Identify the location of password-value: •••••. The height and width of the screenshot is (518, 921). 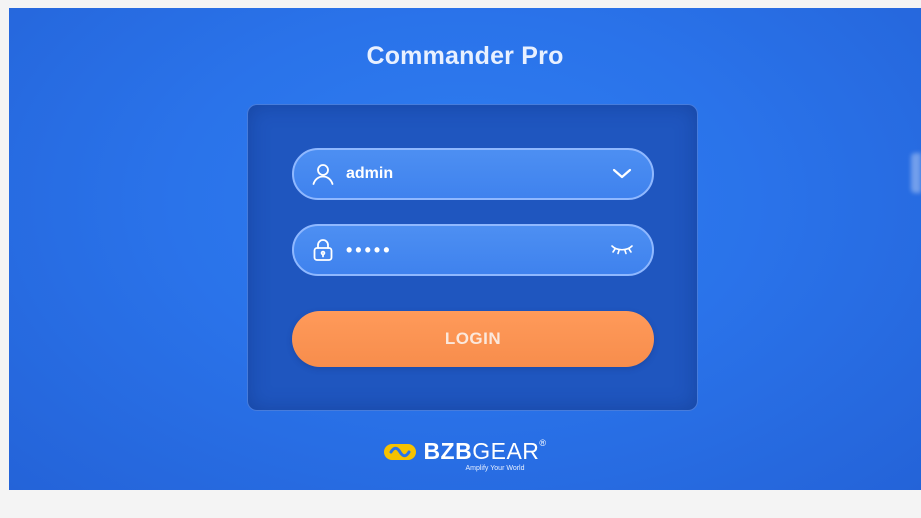
(477, 250).